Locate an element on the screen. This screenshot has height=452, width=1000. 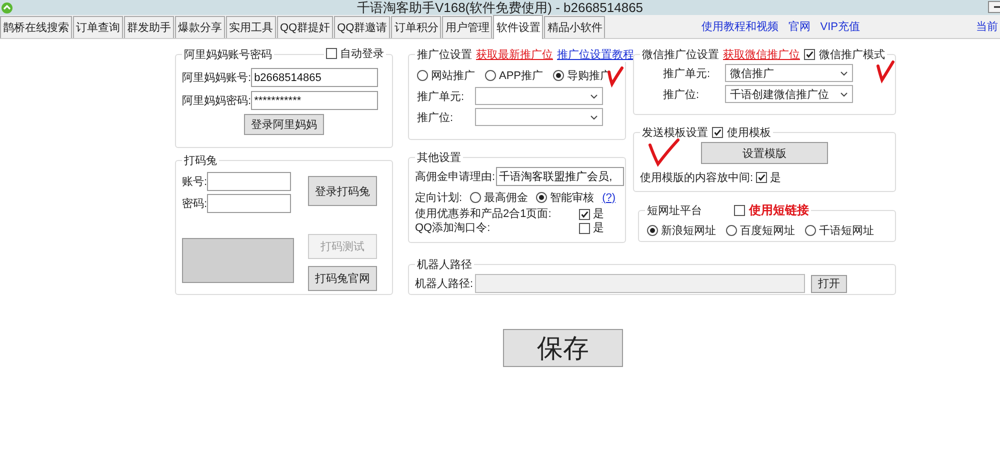
tab: QQ群提奸 is located at coordinates (305, 27).